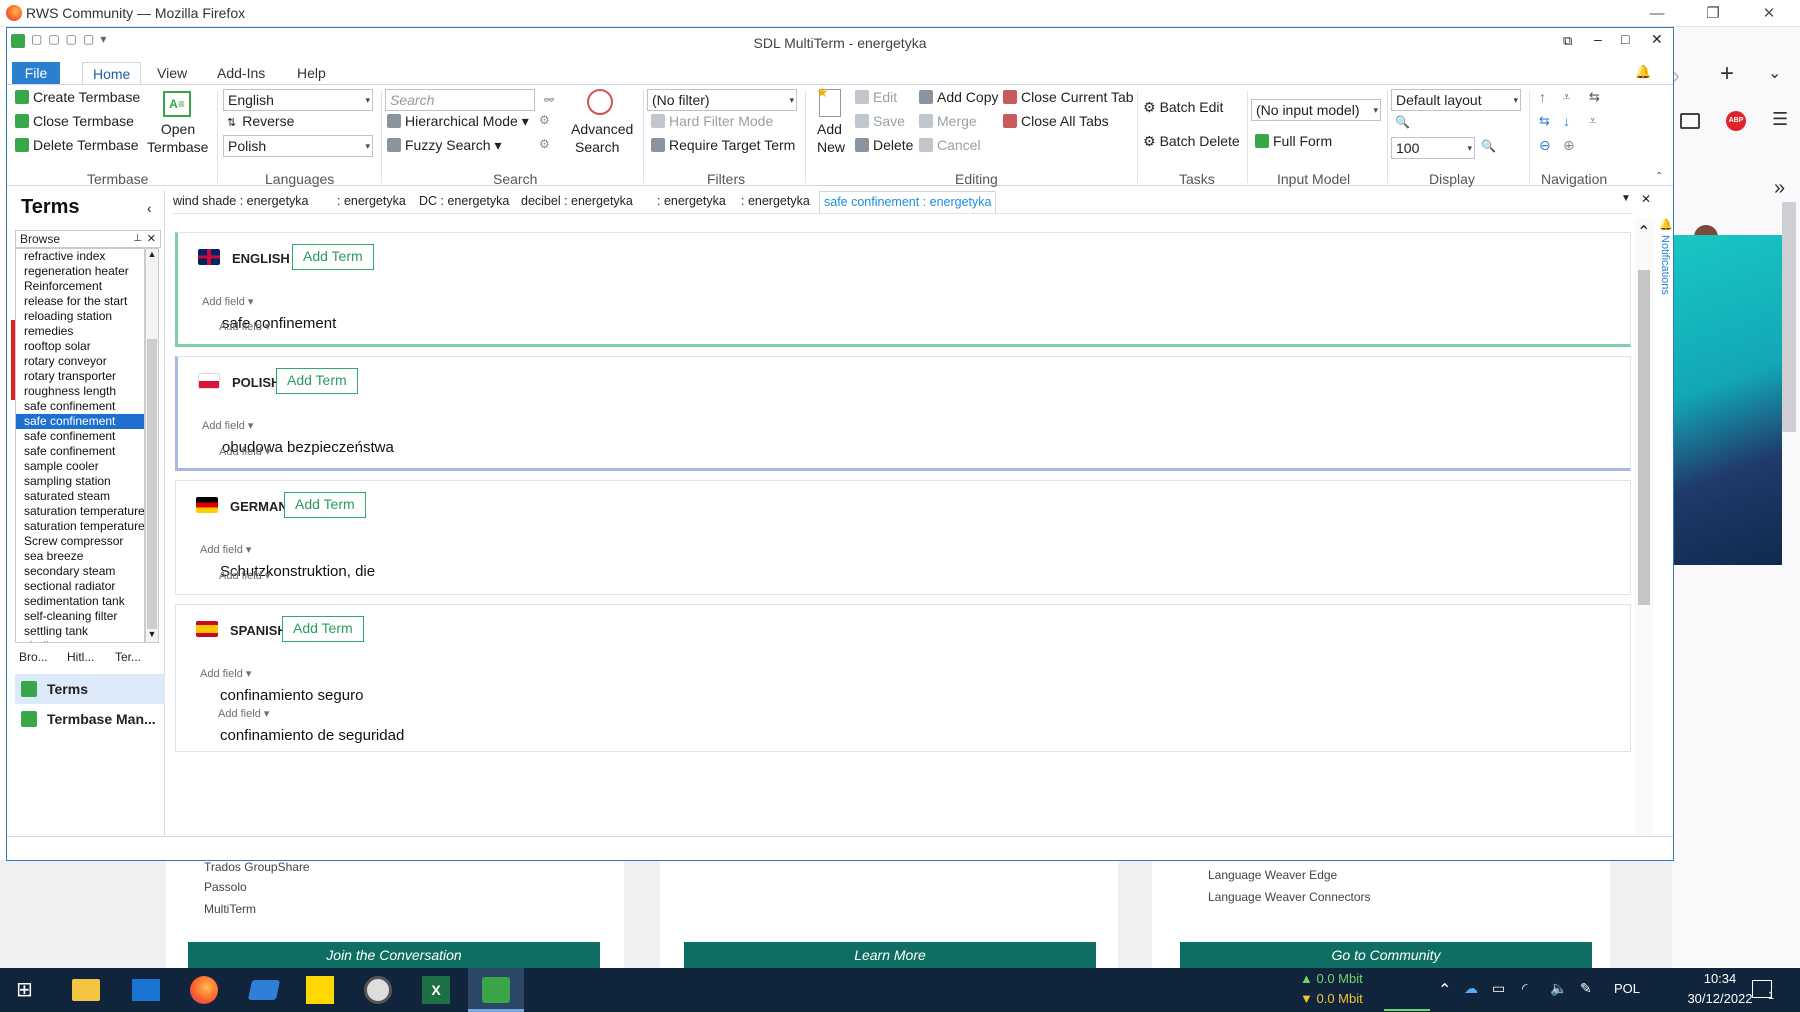  Describe the element at coordinates (1627, 988) in the screenshot. I see `input-language: POL` at that location.